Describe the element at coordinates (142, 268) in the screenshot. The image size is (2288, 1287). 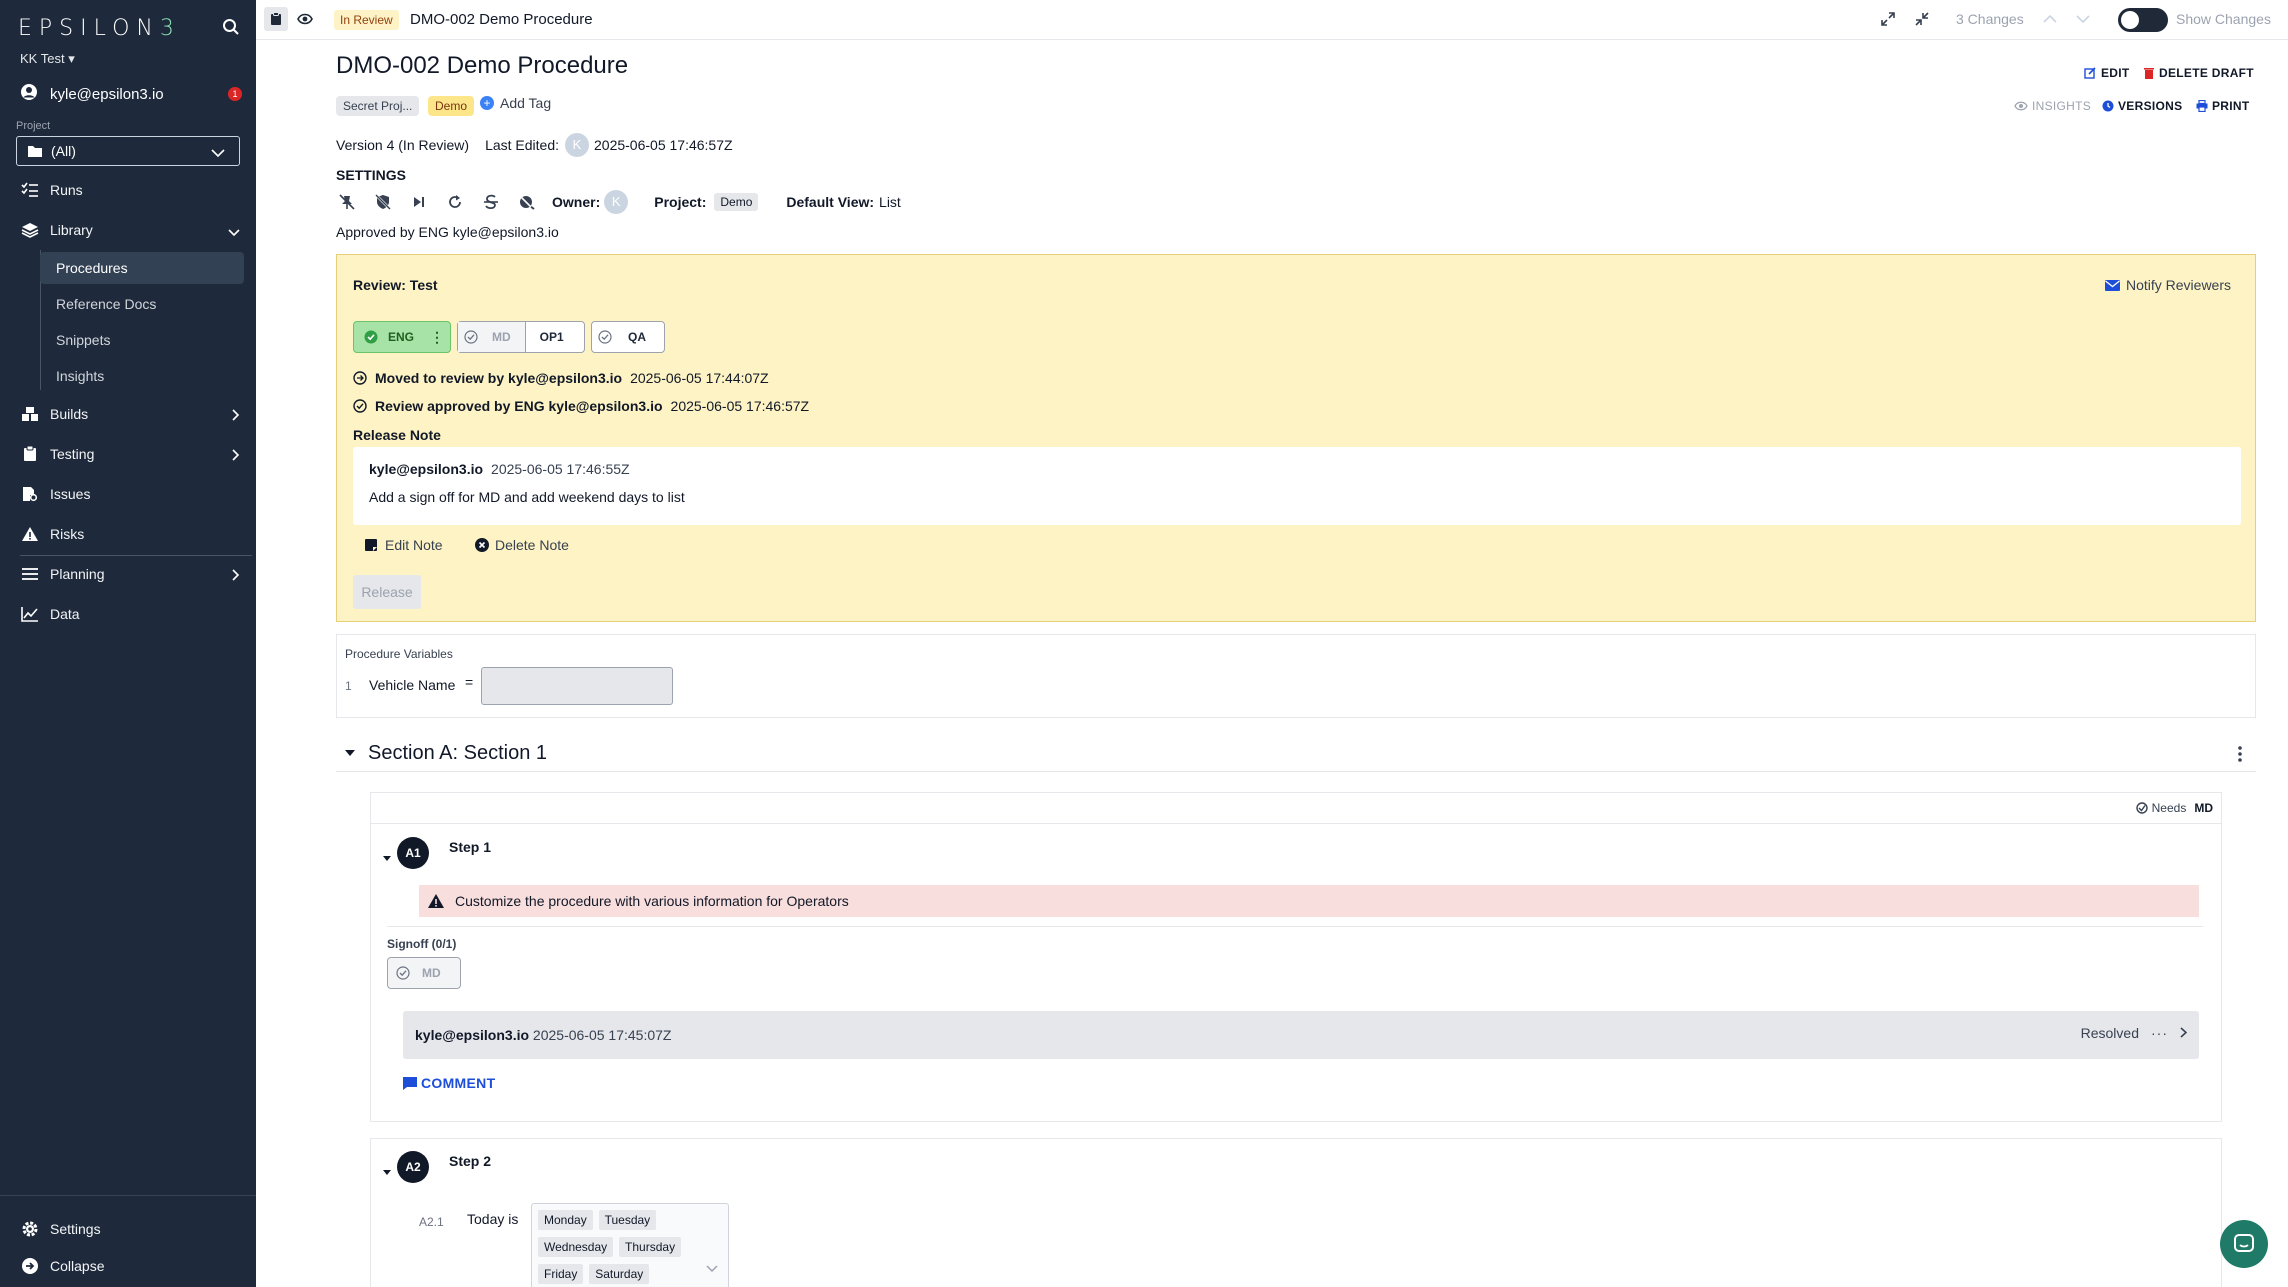
I see `library-item-procedures: Procedures` at that location.